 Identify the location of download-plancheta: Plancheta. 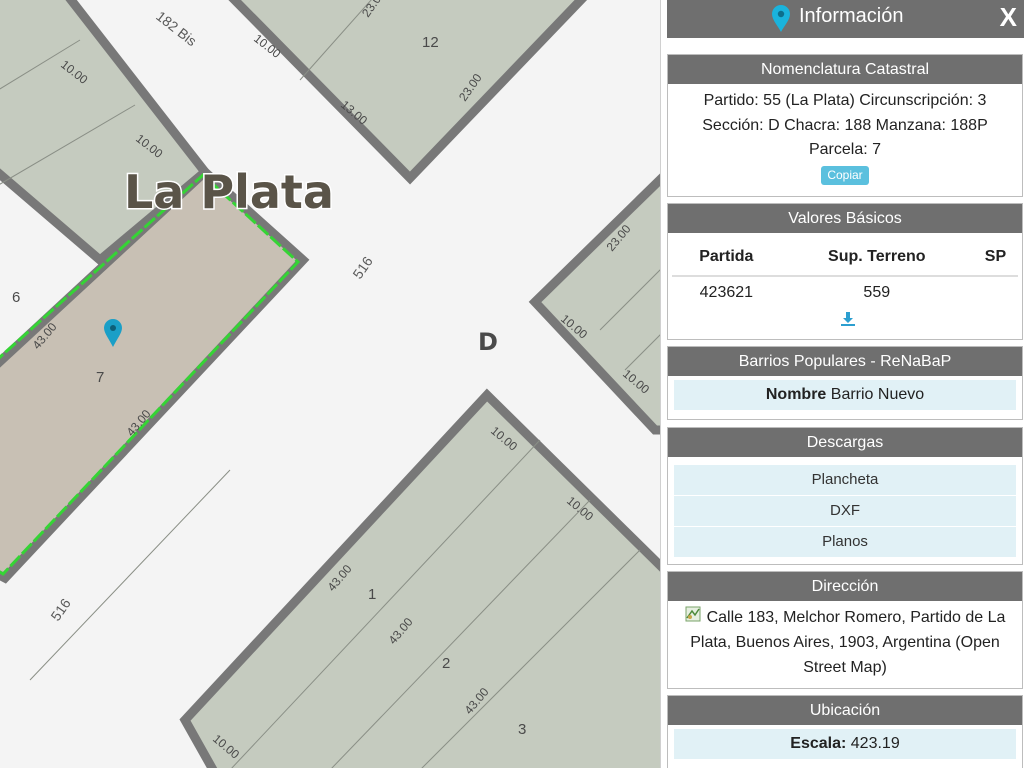
(845, 480).